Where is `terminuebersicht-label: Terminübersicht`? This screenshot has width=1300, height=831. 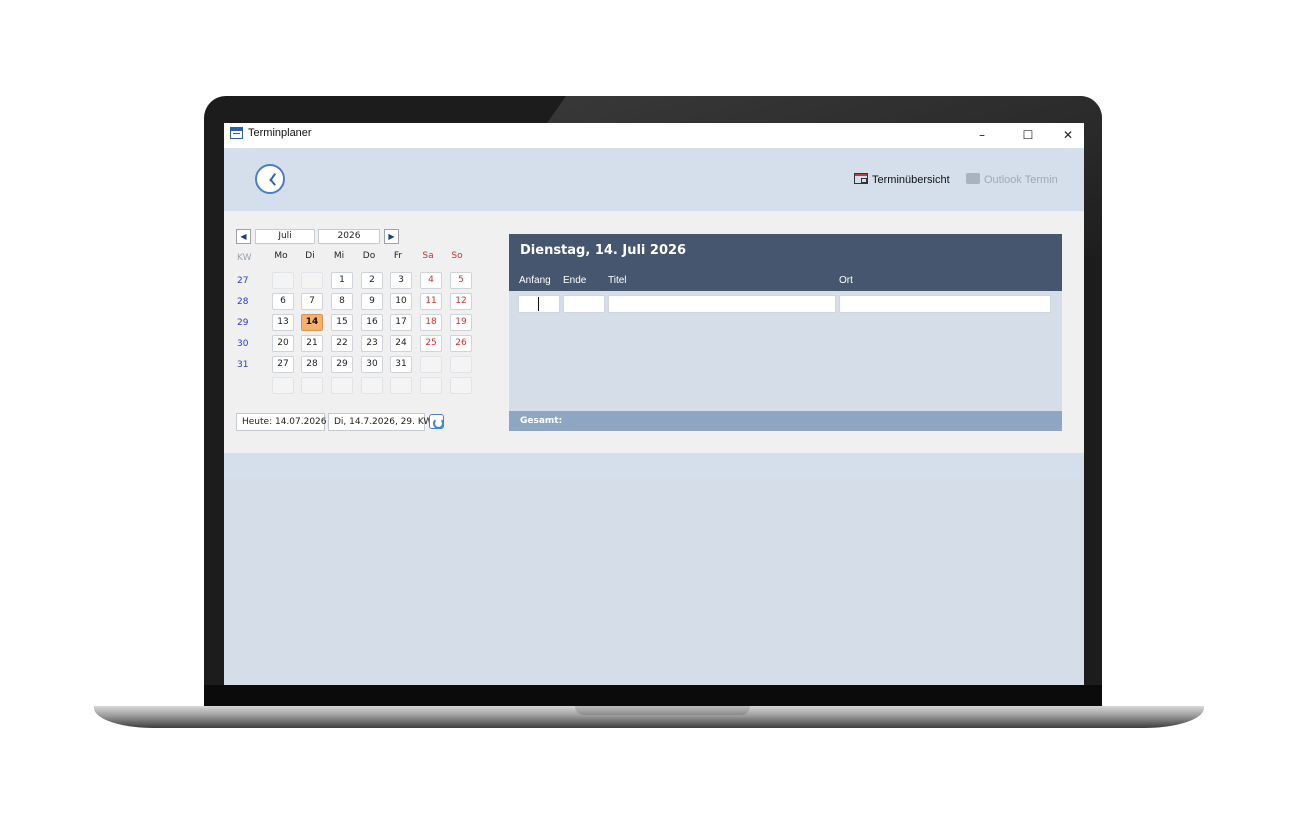
terminuebersicht-label: Terminübersicht is located at coordinates (911, 180).